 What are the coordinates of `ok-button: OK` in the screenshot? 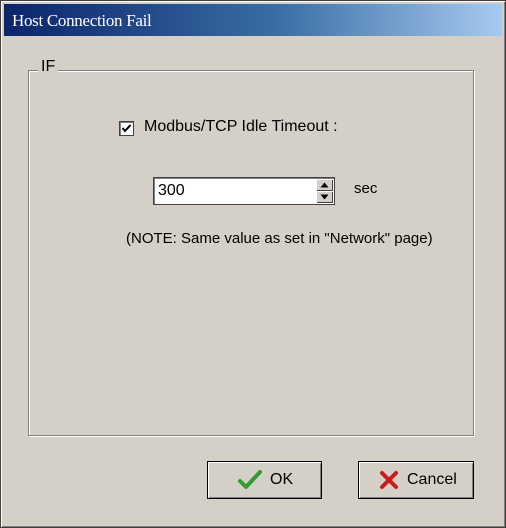 It's located at (264, 480).